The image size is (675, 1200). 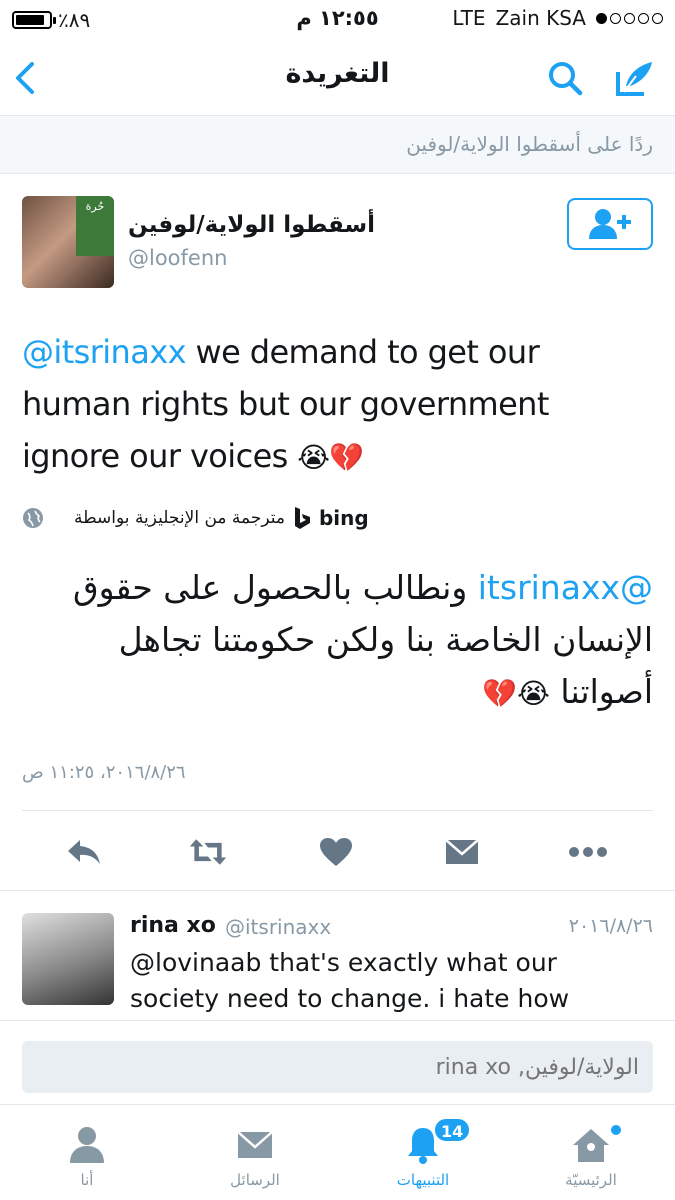 I want to click on reply-button, so click(x=84, y=852).